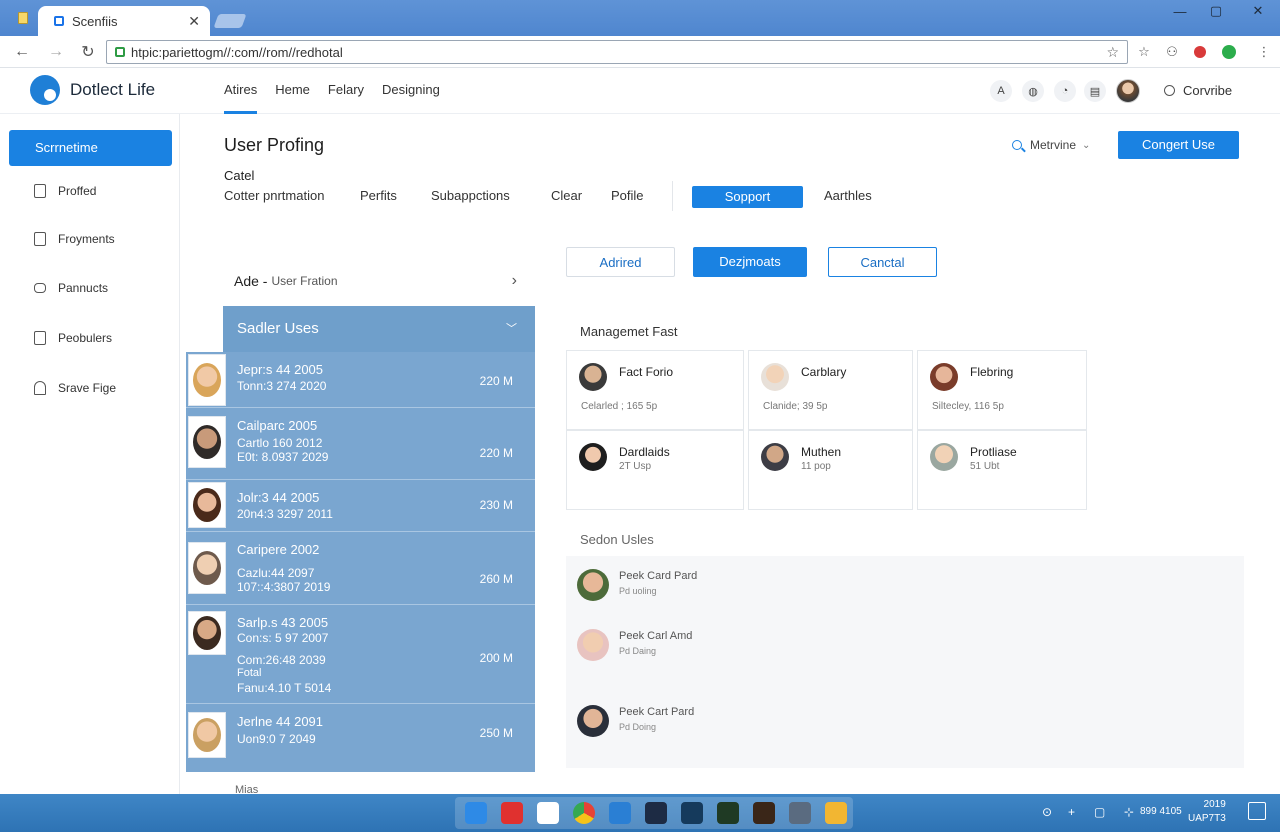 The width and height of the screenshot is (1280, 832). Describe the element at coordinates (617, 52) in the screenshot. I see `url-input: htpic:pariettogm//:com//rom//redhotal ☆` at that location.